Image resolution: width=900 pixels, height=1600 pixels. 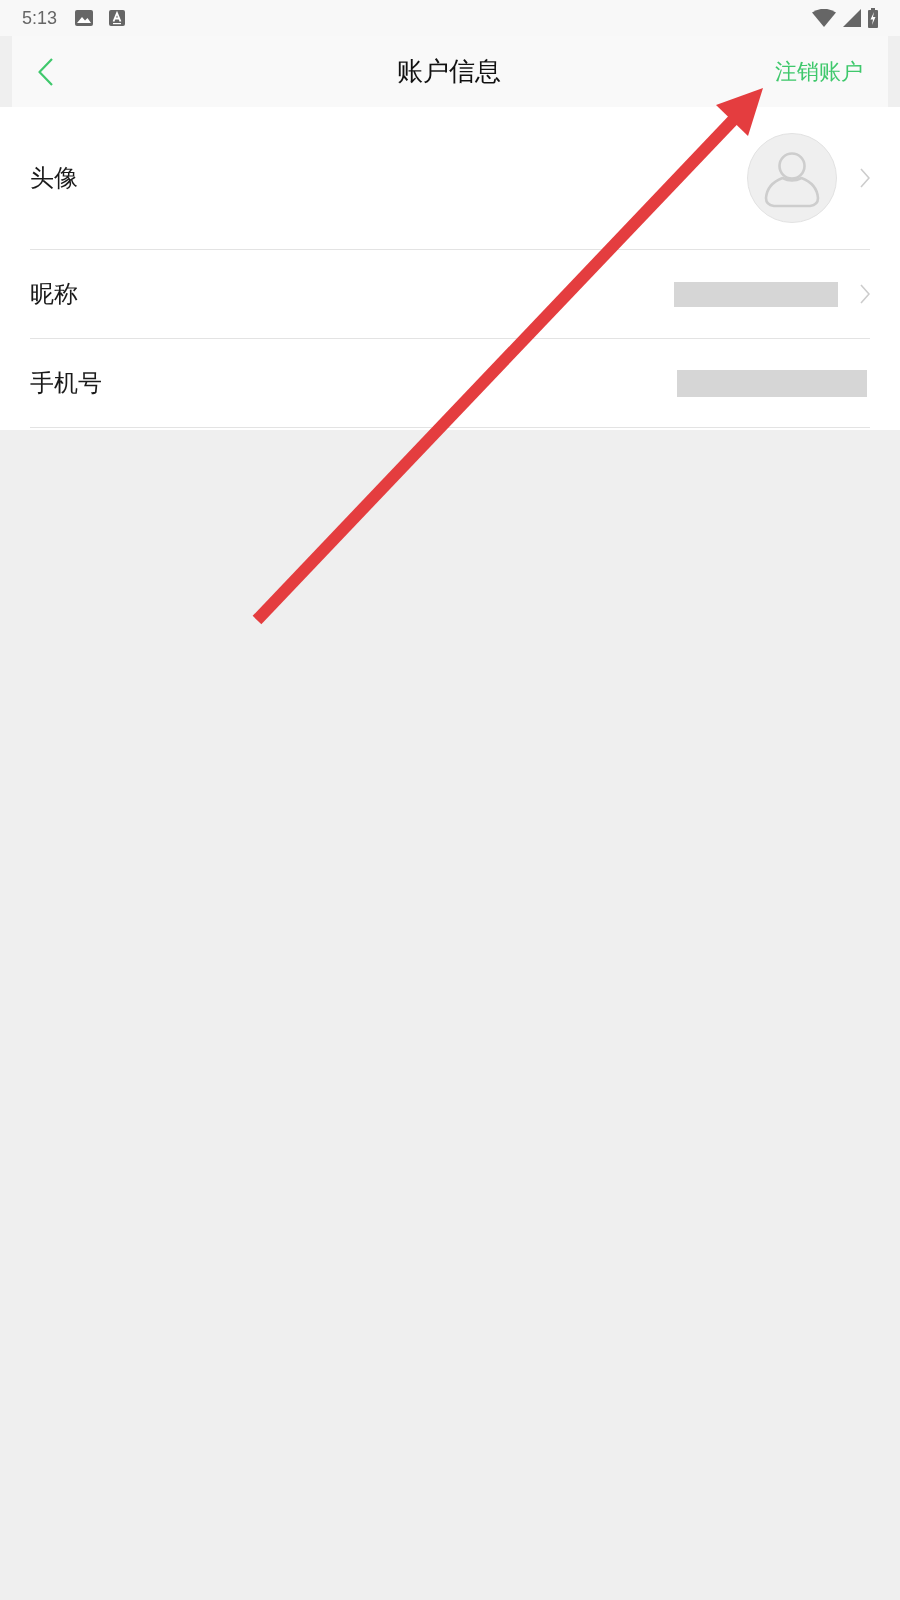 What do you see at coordinates (852, 18) in the screenshot?
I see `signal-icon` at bounding box center [852, 18].